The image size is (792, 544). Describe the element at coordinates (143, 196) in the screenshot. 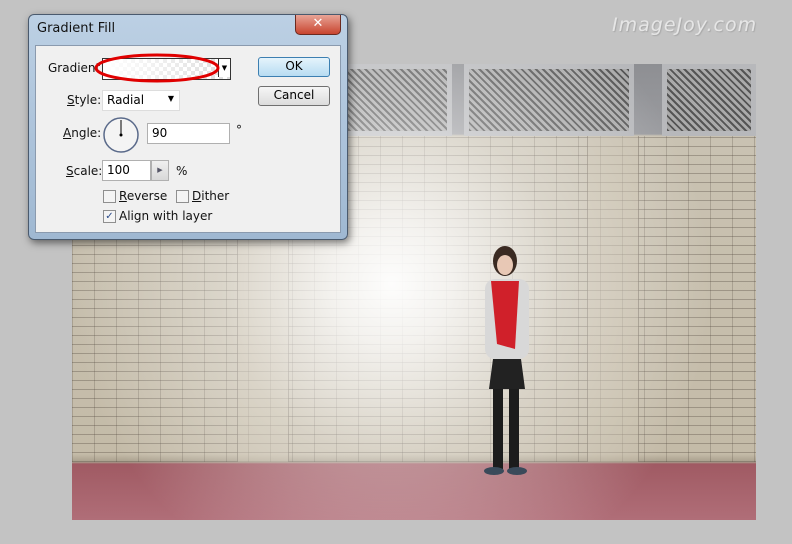

I see `reverse-label: Reverse` at that location.